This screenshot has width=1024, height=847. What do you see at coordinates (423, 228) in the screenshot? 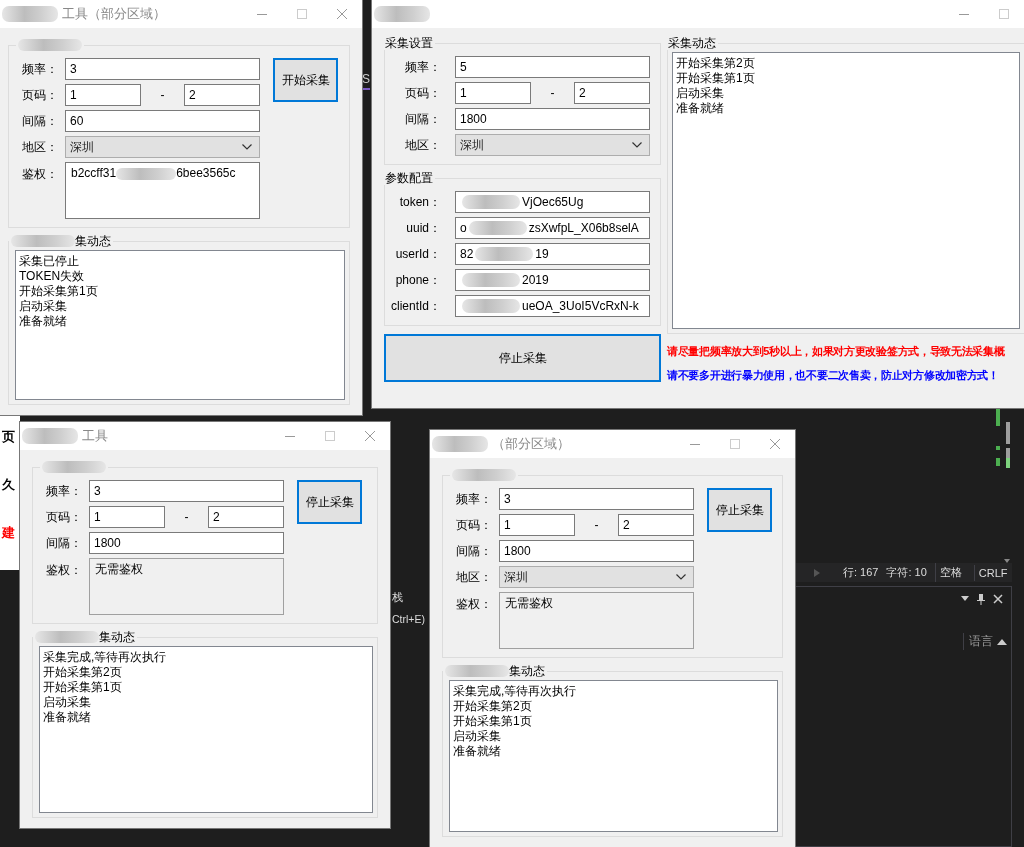
I see `field-label: uuid：` at bounding box center [423, 228].